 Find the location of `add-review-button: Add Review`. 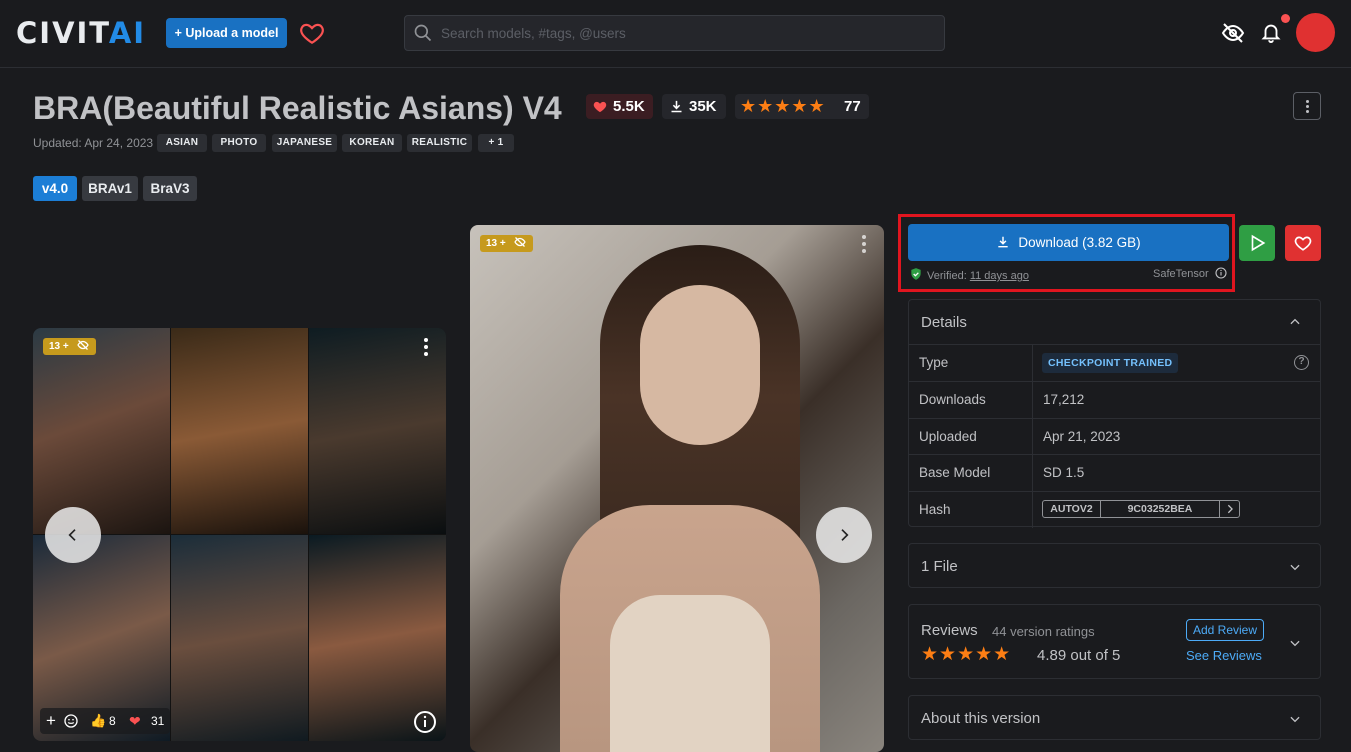

add-review-button: Add Review is located at coordinates (1225, 630).